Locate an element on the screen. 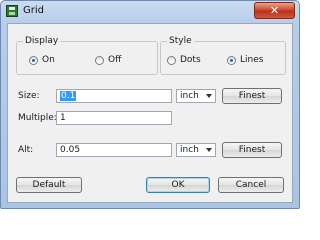 The height and width of the screenshot is (240, 320). ok-button: OK is located at coordinates (178, 185).